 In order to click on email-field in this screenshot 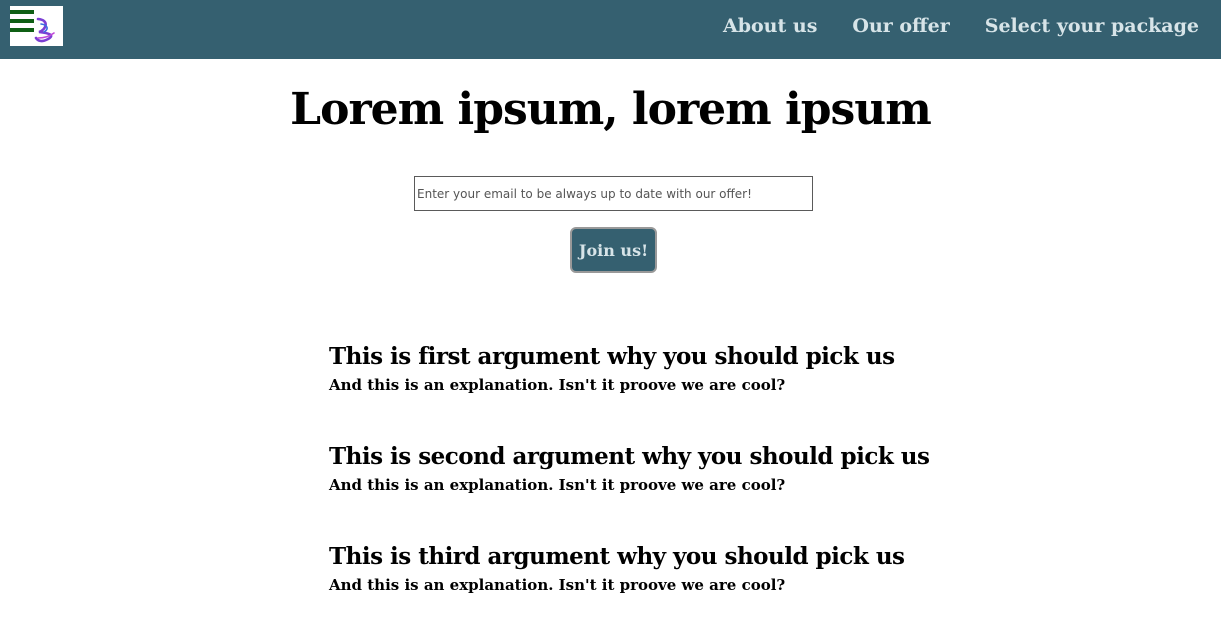, I will do `click(613, 193)`.